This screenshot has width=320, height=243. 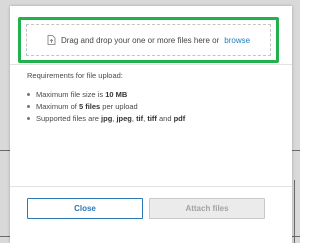 I want to click on file-type-tiff: tiff, so click(x=152, y=118).